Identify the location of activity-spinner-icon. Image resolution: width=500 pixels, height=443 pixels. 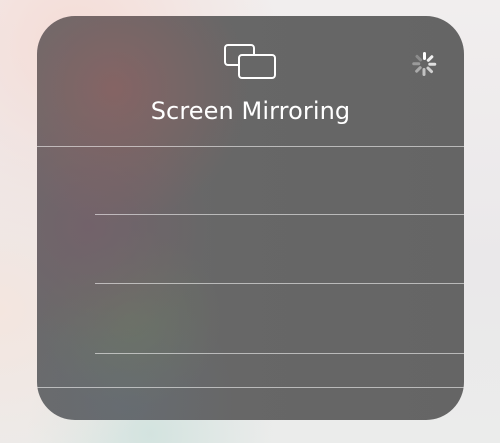
(424, 64).